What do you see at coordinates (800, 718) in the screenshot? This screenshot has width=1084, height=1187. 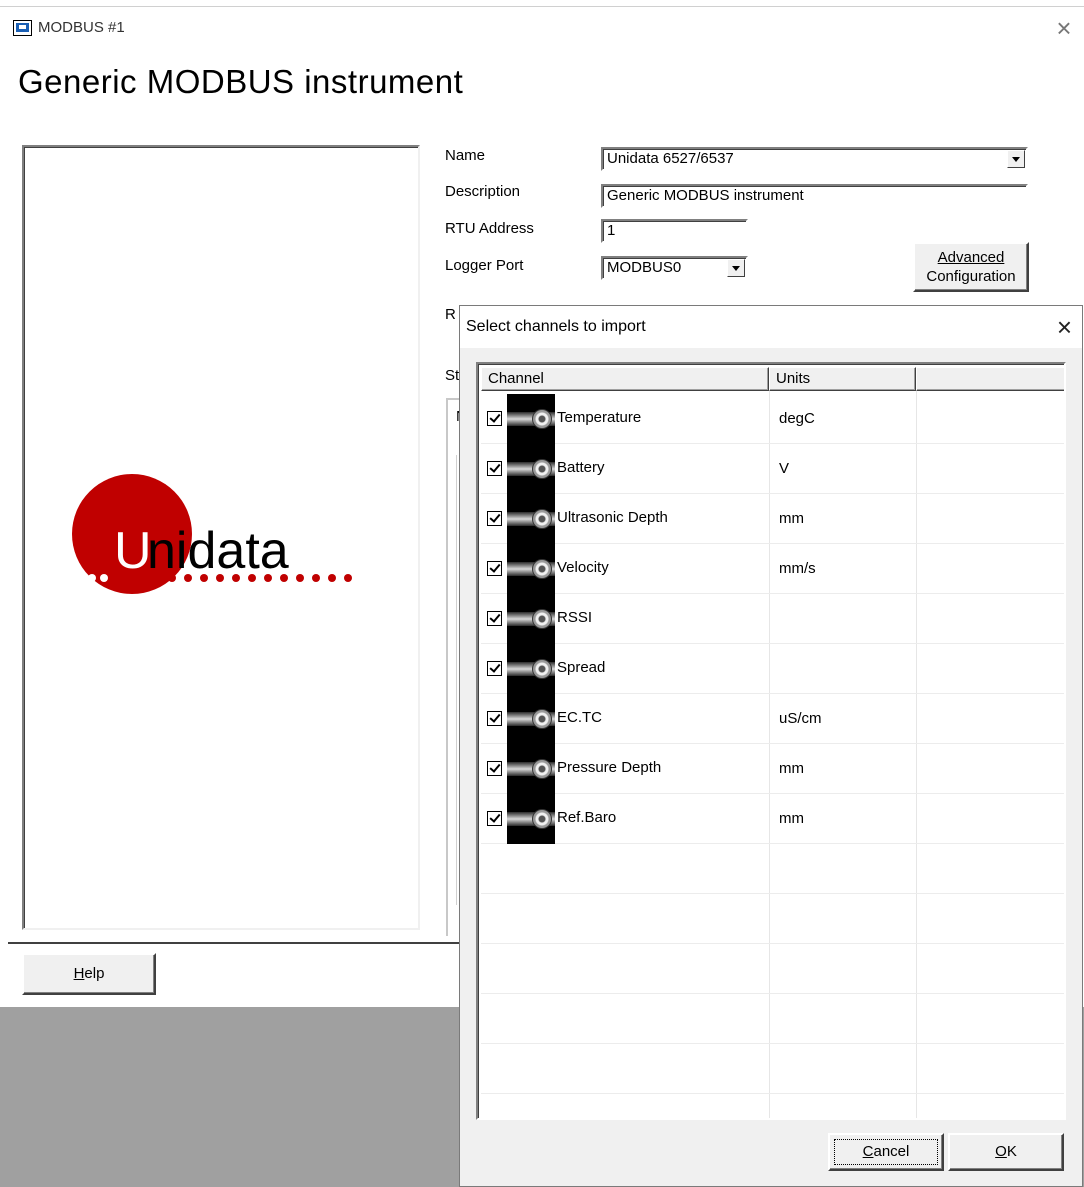 I see `channel-units: uS/cm` at bounding box center [800, 718].